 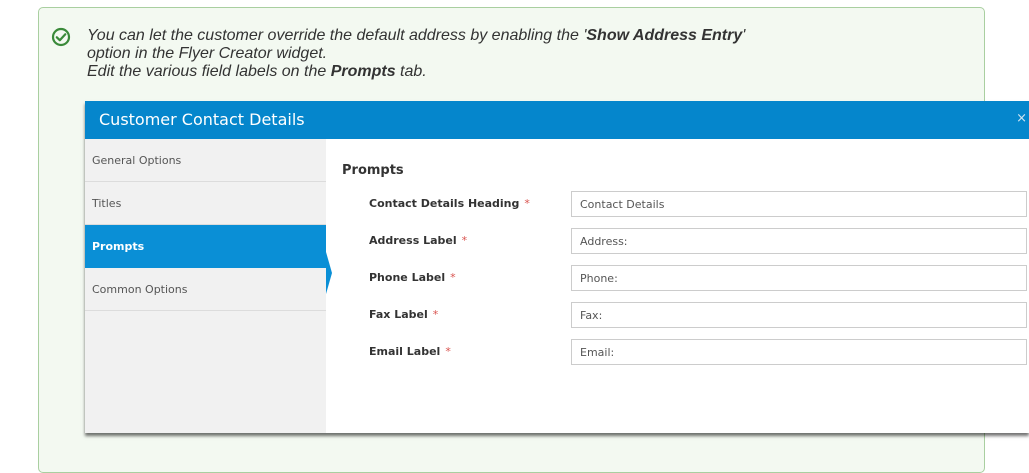 What do you see at coordinates (410, 351) in the screenshot?
I see `email-label-label: Email Label *` at bounding box center [410, 351].